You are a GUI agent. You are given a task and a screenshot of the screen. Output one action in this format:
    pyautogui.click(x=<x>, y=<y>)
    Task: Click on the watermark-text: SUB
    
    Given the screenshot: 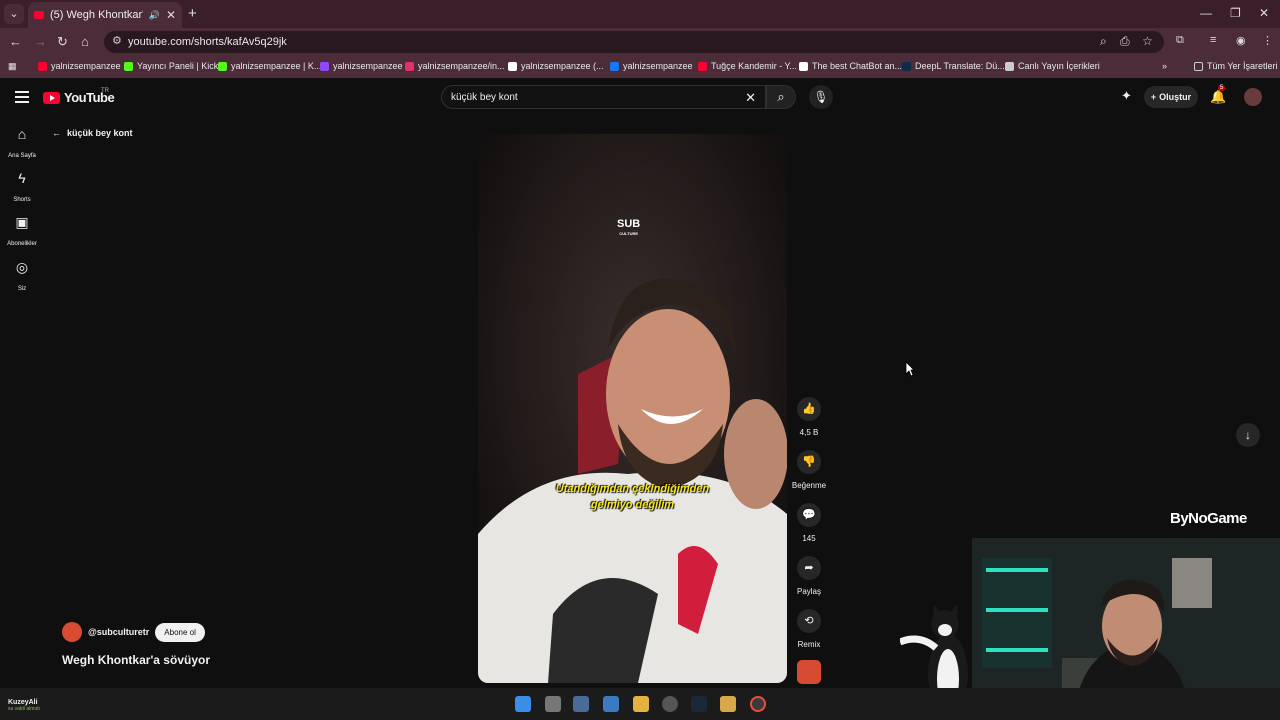 What is the action you would take?
    pyautogui.click(x=629, y=224)
    